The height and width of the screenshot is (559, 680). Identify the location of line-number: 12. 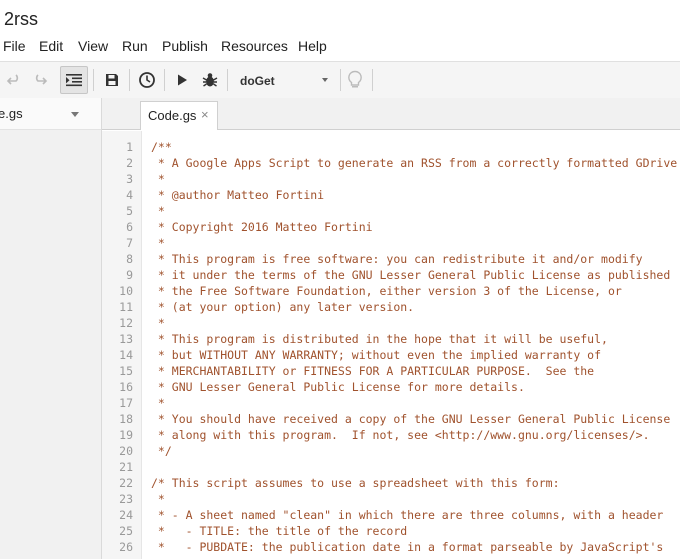
(126, 323).